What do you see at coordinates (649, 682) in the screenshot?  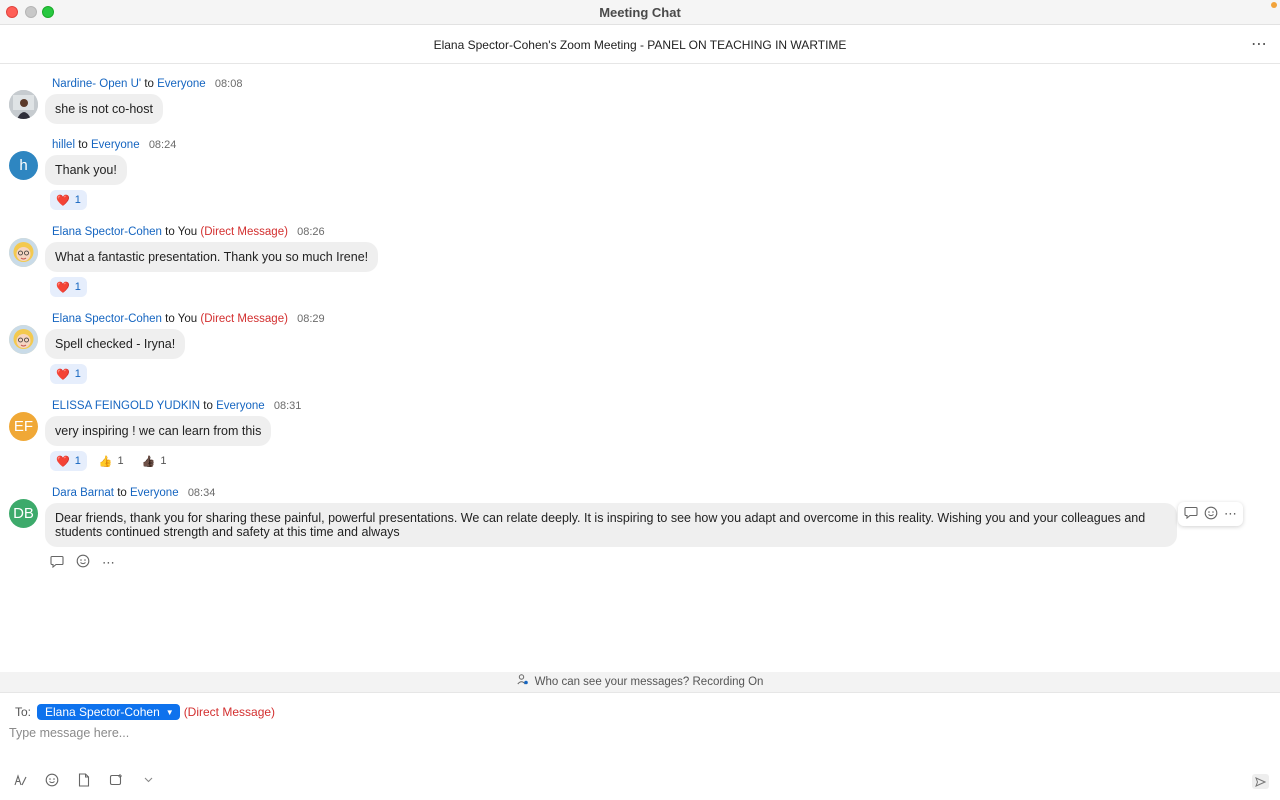 I see `notice-text: Who can see your messages? Recording On` at bounding box center [649, 682].